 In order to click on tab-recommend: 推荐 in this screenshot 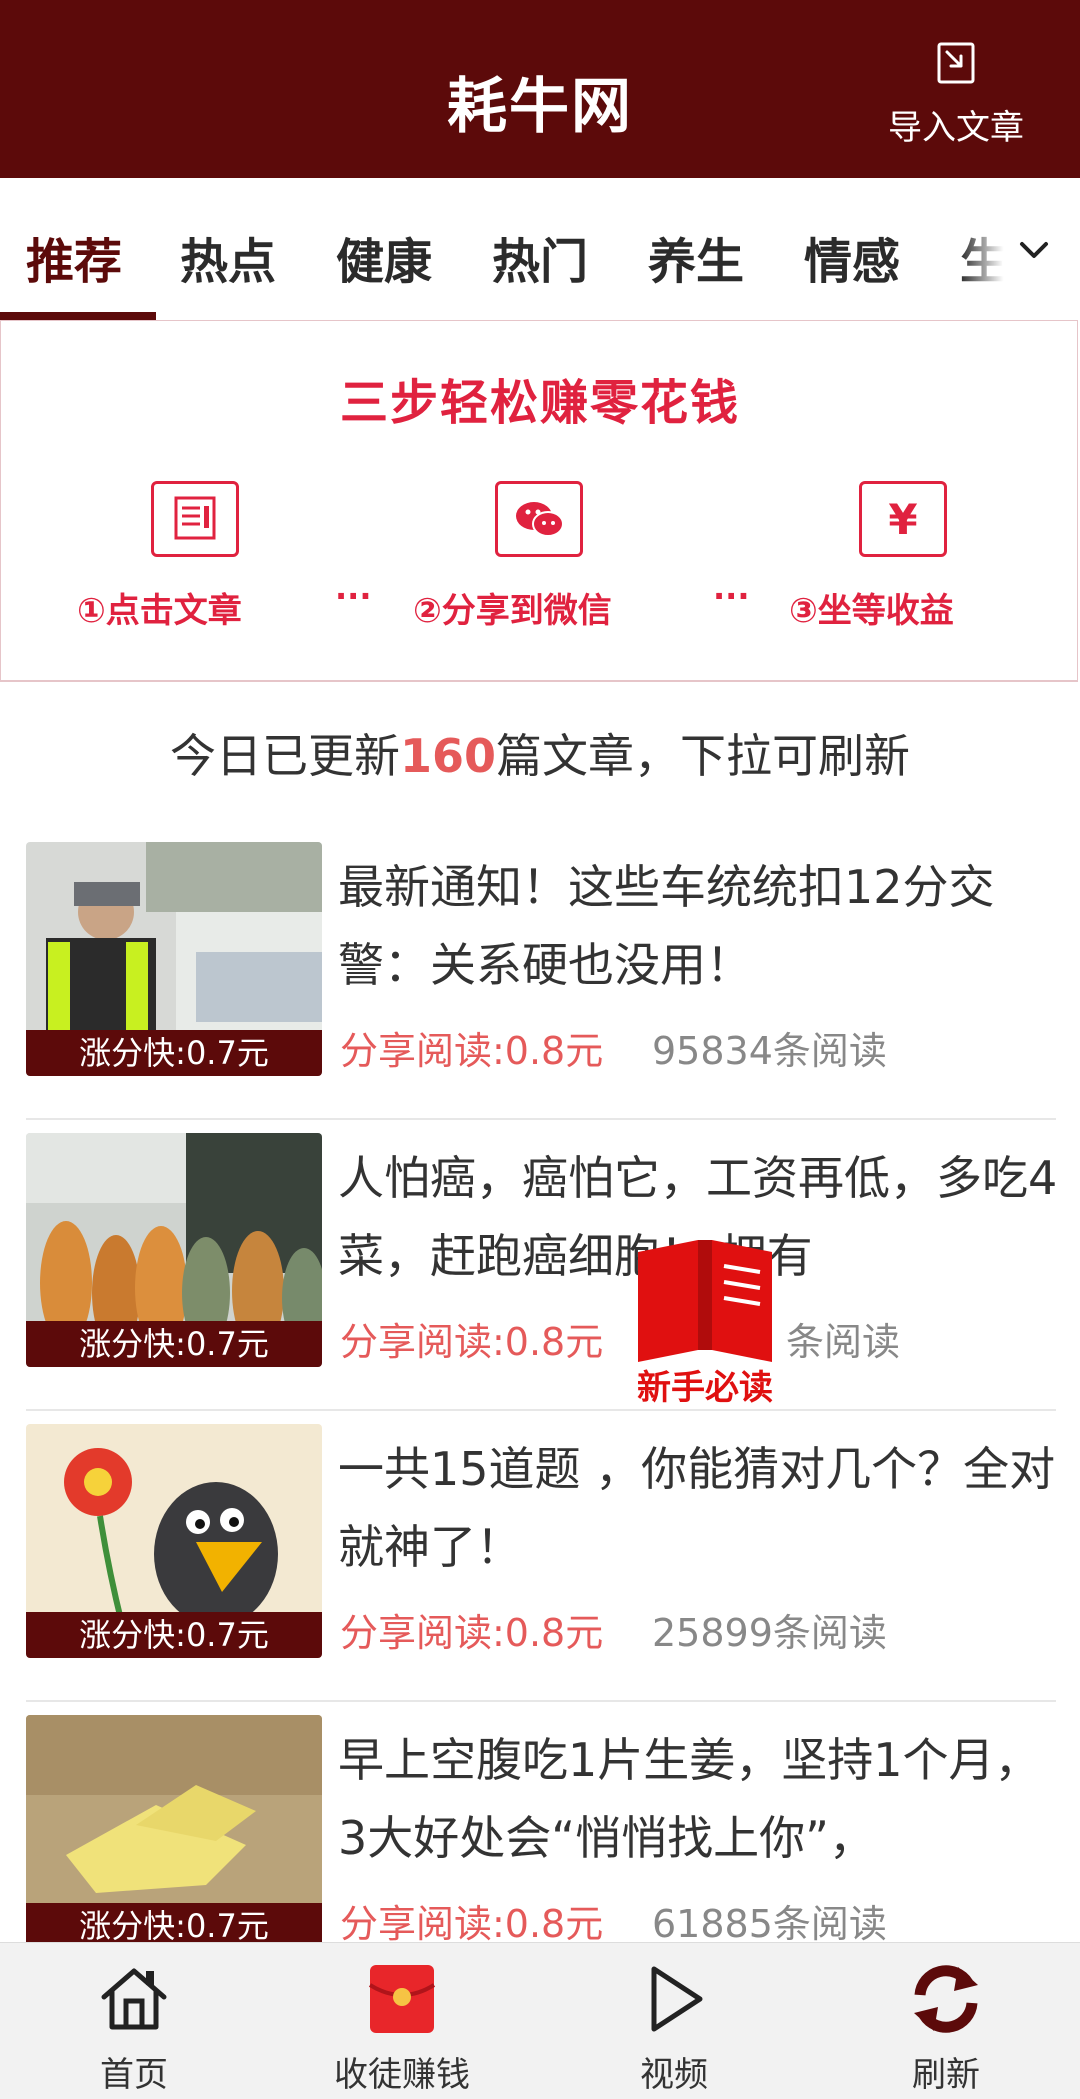, I will do `click(74, 257)`.